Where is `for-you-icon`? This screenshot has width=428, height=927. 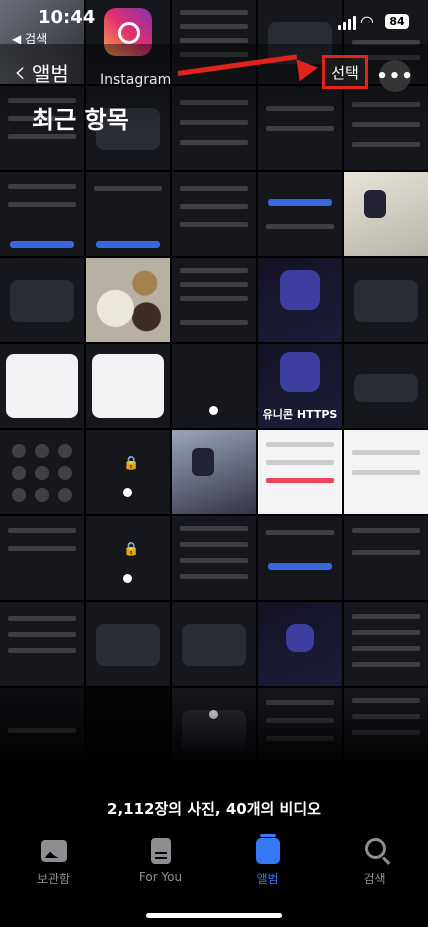
for-you-icon is located at coordinates (160, 851).